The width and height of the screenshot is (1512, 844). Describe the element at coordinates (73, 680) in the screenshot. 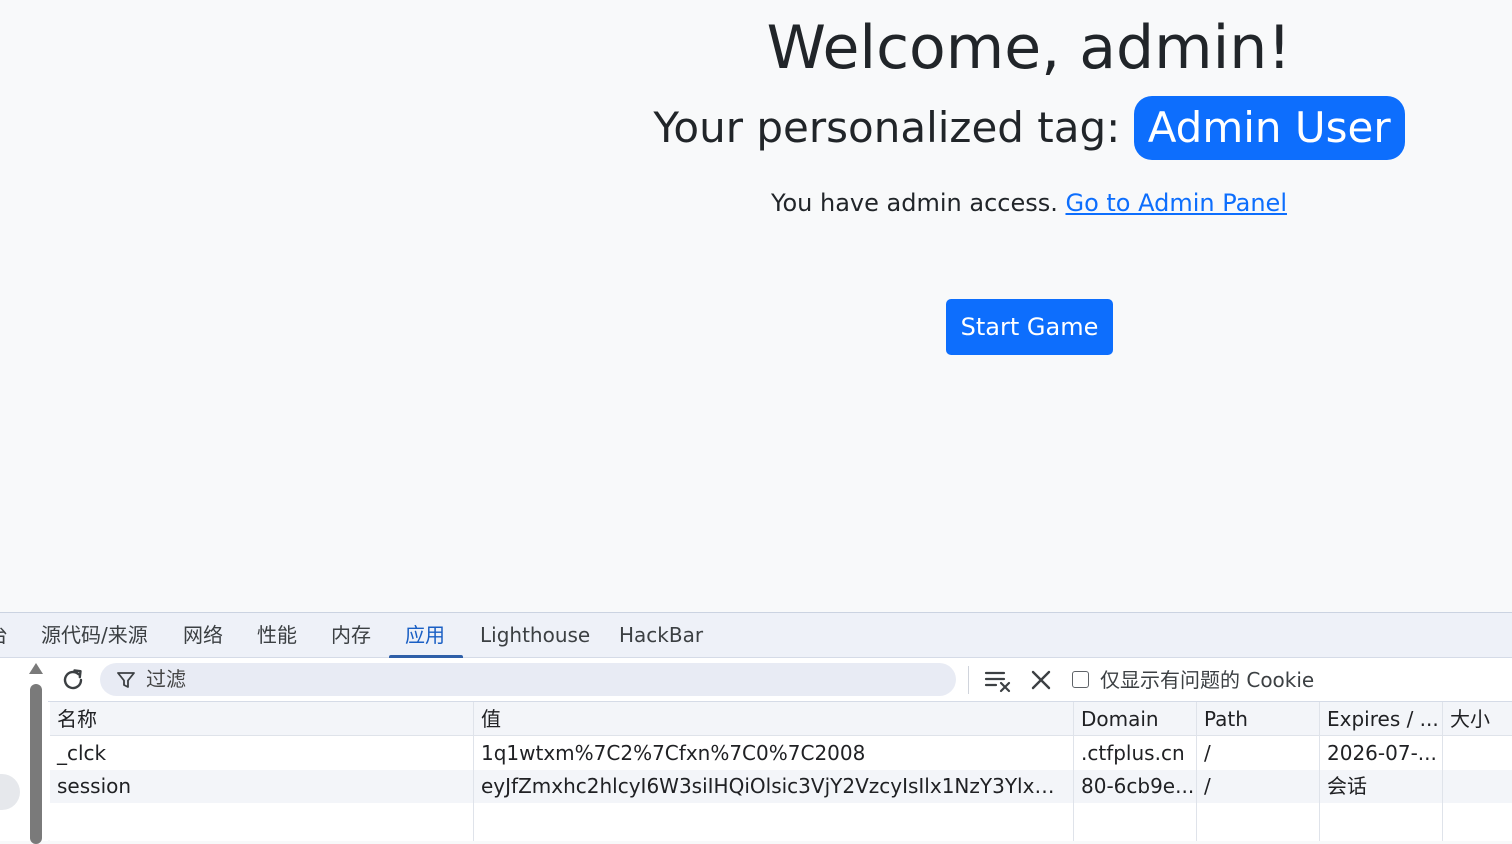

I see `refresh-icon` at that location.